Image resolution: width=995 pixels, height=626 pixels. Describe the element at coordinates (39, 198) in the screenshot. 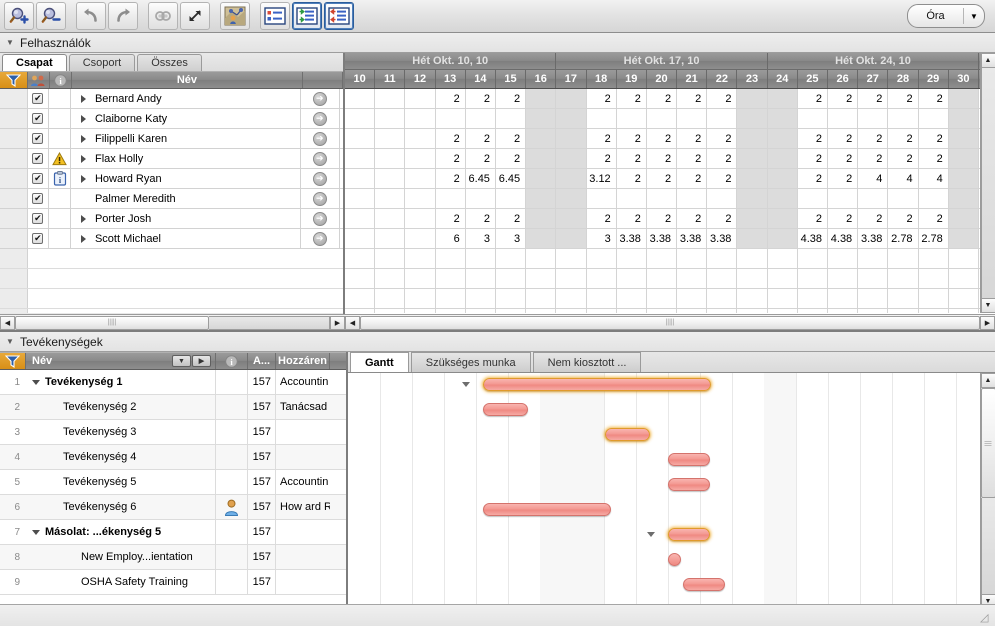

I see `user-enabled-checkbox: ✔` at that location.